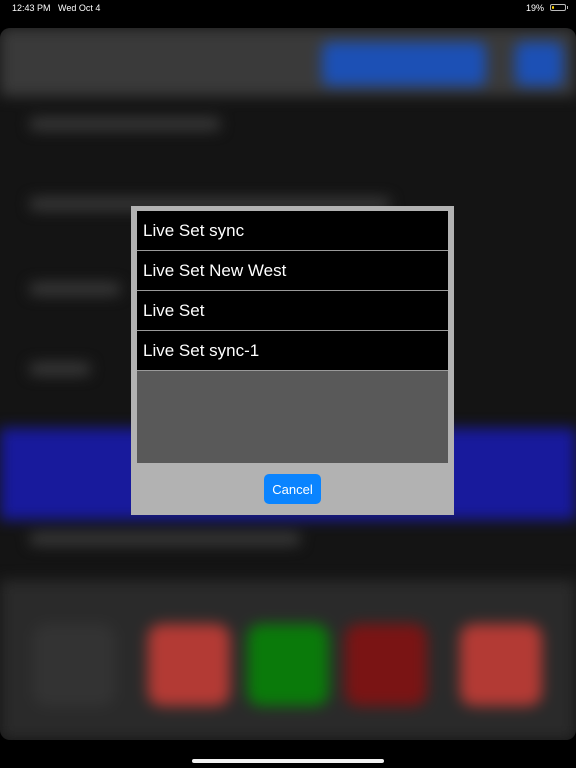 The height and width of the screenshot is (768, 576). What do you see at coordinates (215, 270) in the screenshot?
I see `list-item-label: Live Set New West` at bounding box center [215, 270].